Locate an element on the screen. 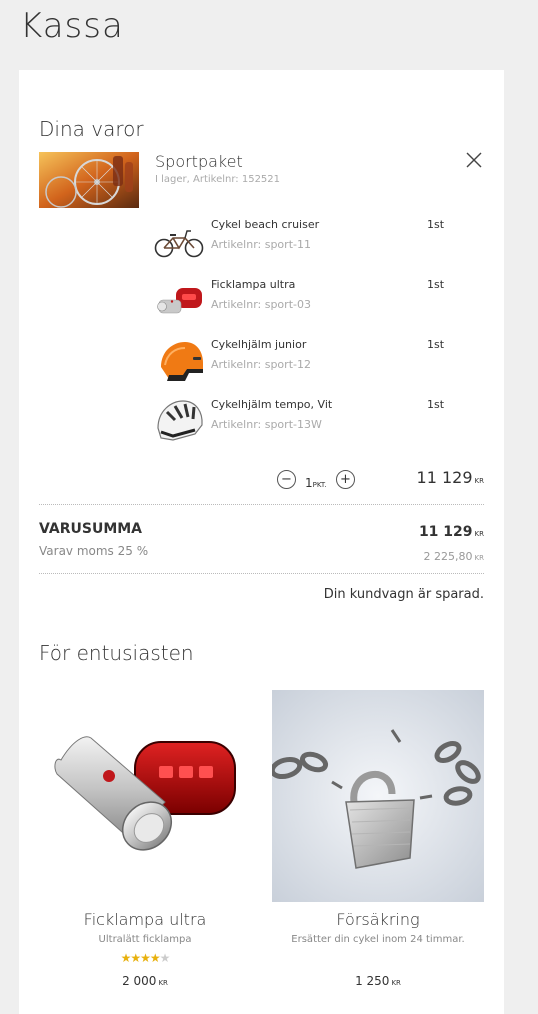  insurance-product-image is located at coordinates (376, 796).